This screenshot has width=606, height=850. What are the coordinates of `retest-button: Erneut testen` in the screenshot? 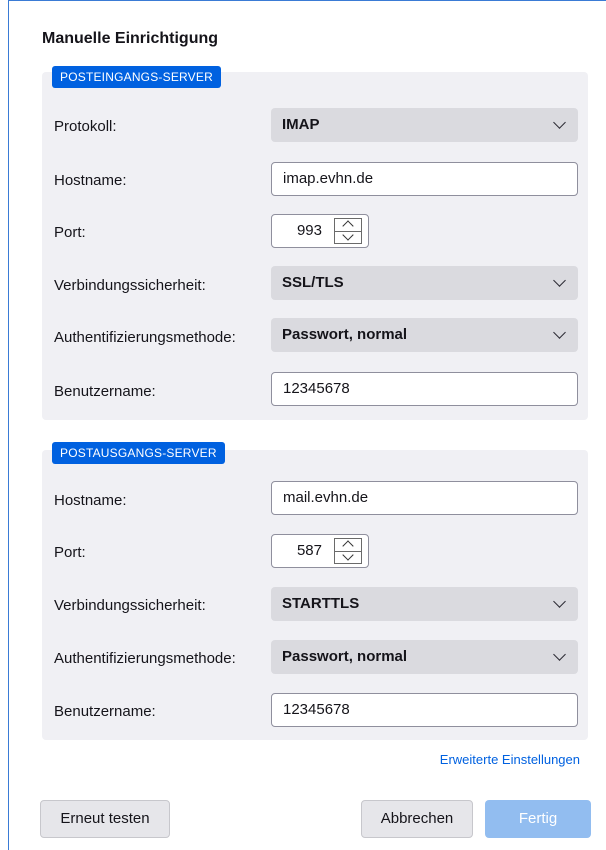 It's located at (105, 819).